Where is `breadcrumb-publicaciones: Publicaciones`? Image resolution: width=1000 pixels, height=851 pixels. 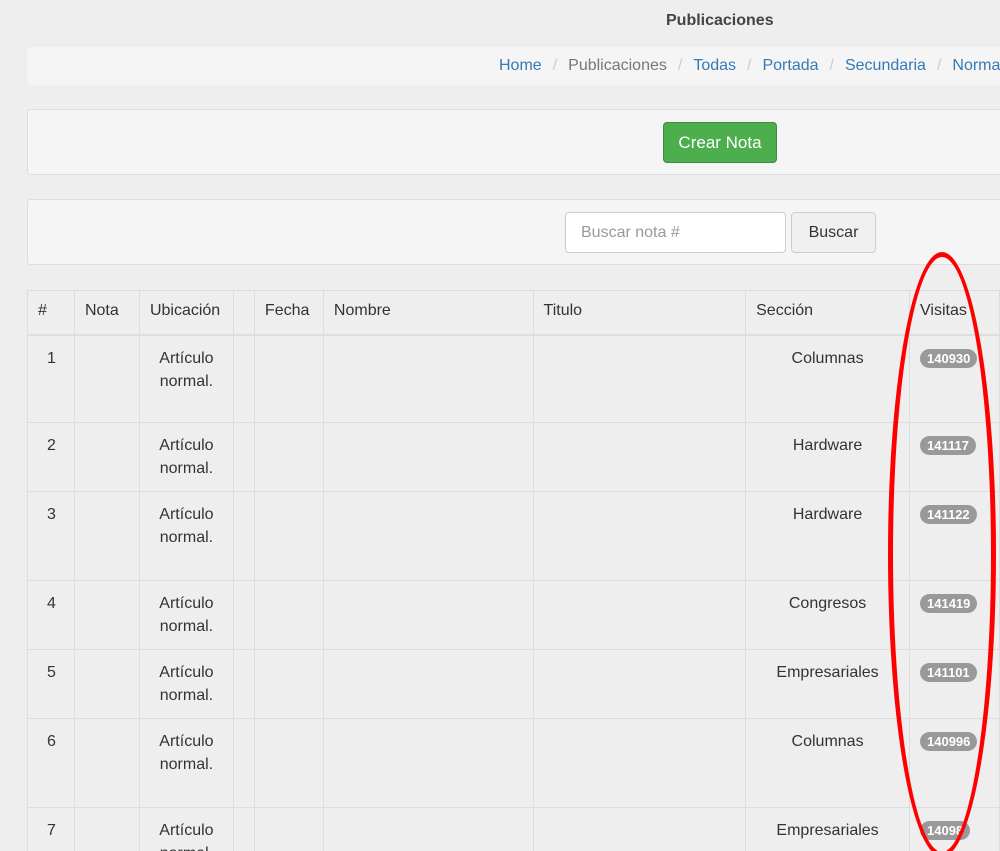
breadcrumb-publicaciones: Publicaciones is located at coordinates (617, 65).